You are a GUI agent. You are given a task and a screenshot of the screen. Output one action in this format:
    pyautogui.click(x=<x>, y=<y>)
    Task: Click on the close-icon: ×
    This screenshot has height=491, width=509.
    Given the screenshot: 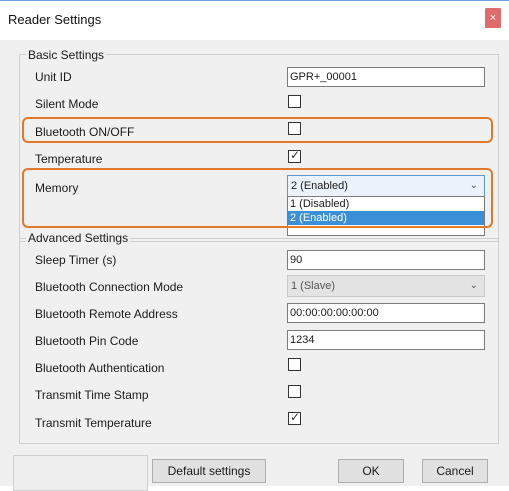 What is the action you would take?
    pyautogui.click(x=493, y=18)
    